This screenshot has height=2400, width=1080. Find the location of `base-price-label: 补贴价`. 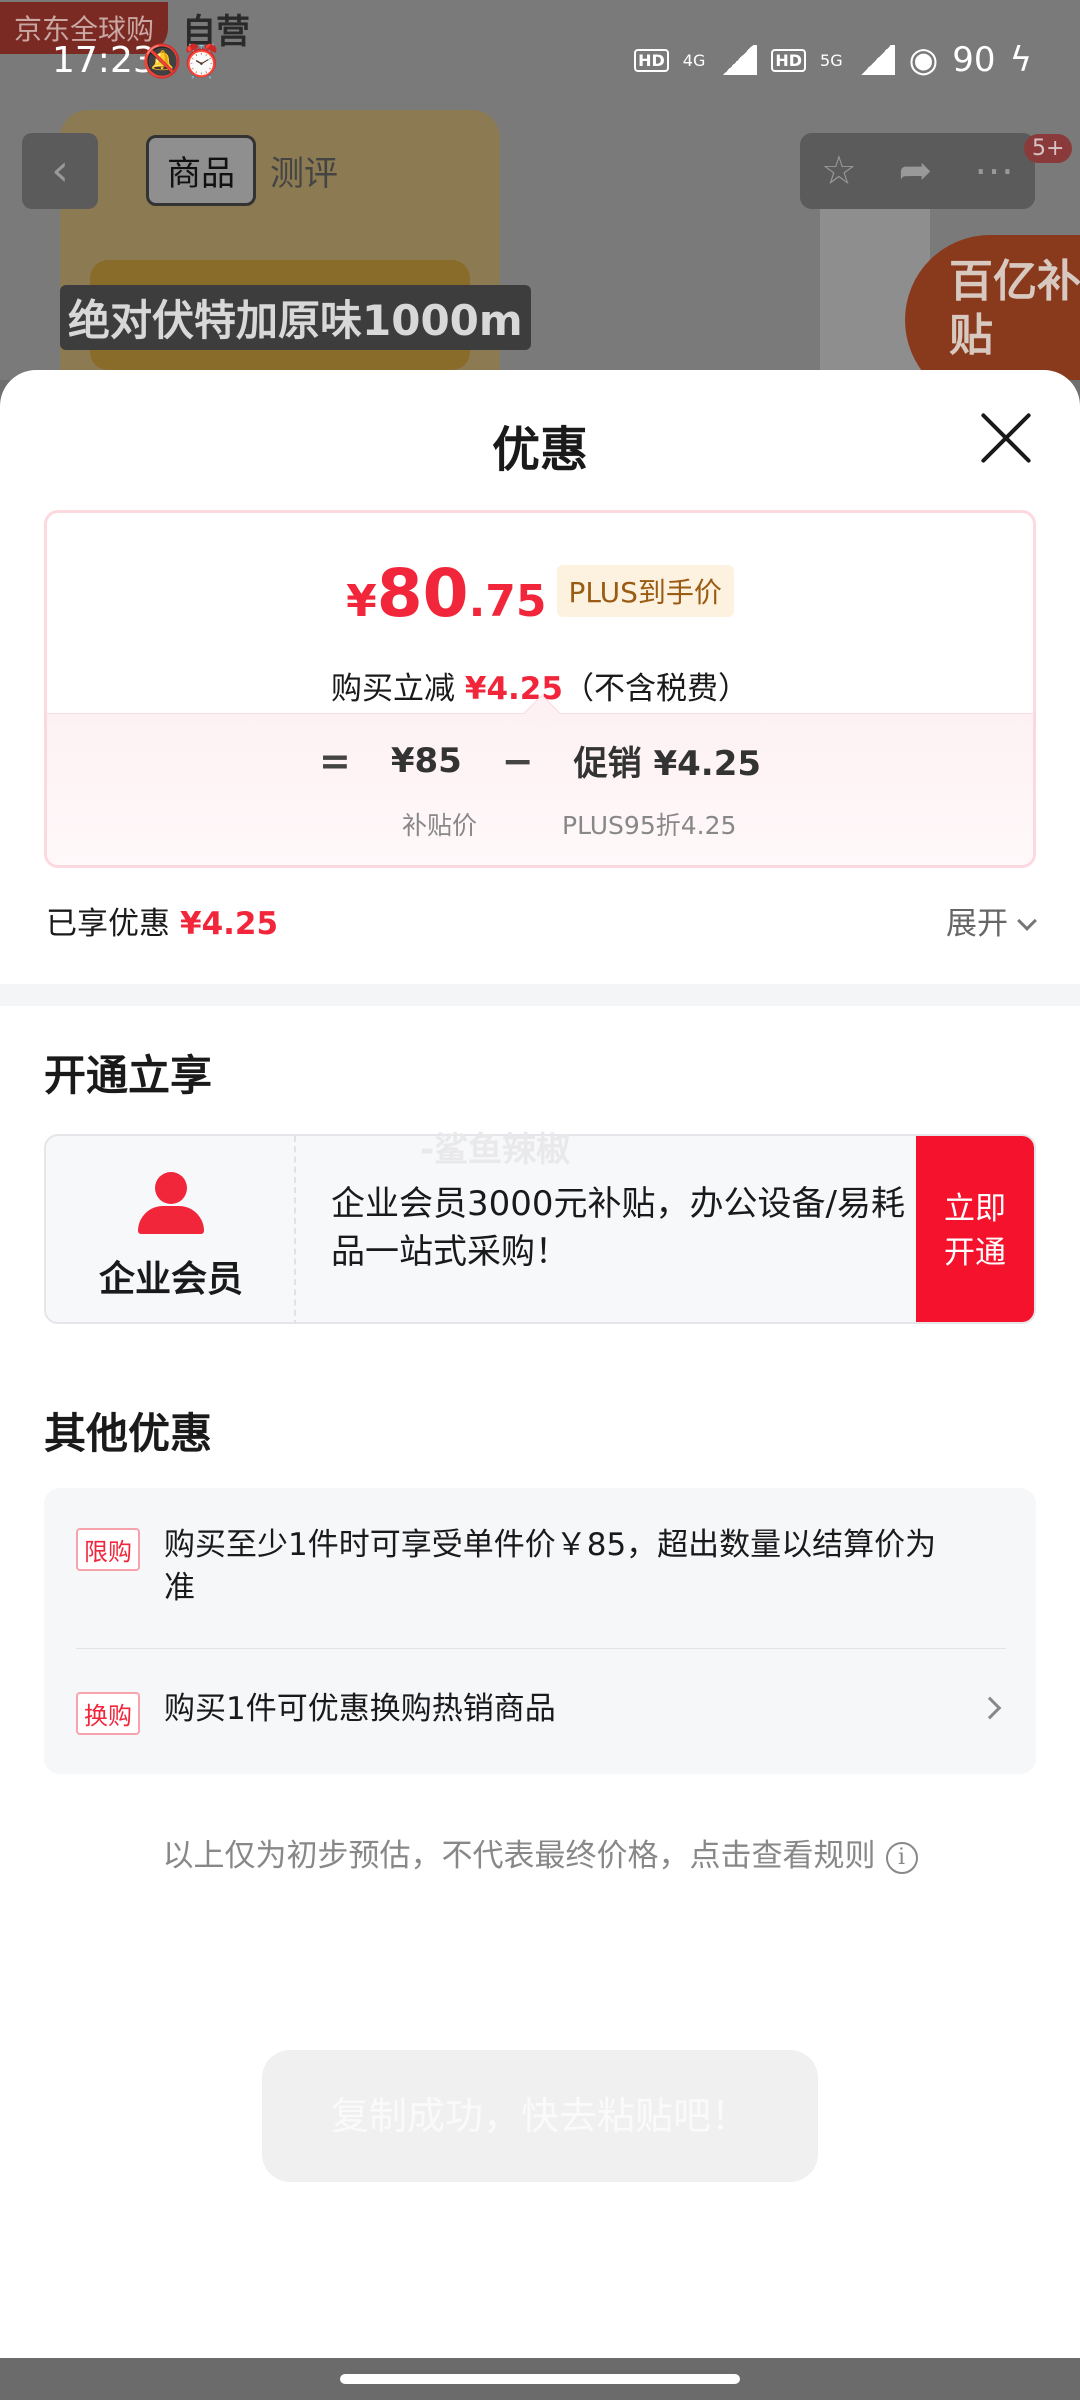

base-price-label: 补贴价 is located at coordinates (440, 825).